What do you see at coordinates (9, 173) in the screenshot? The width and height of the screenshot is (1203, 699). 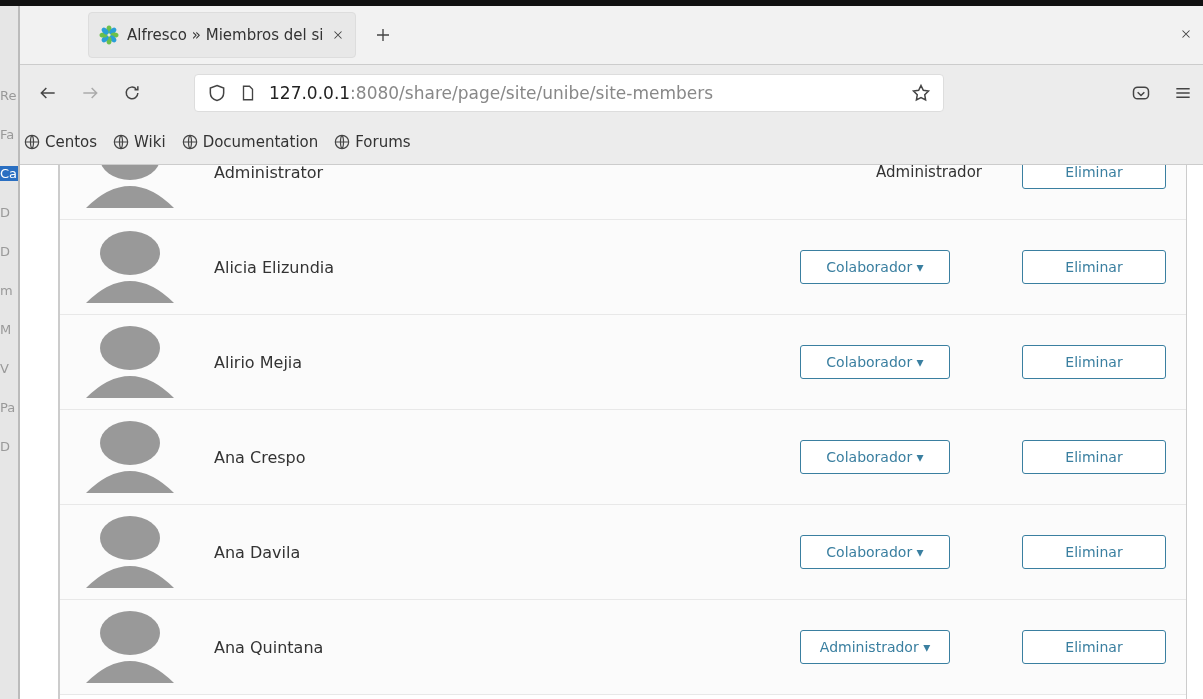 I see `sidebar-item: Ca` at bounding box center [9, 173].